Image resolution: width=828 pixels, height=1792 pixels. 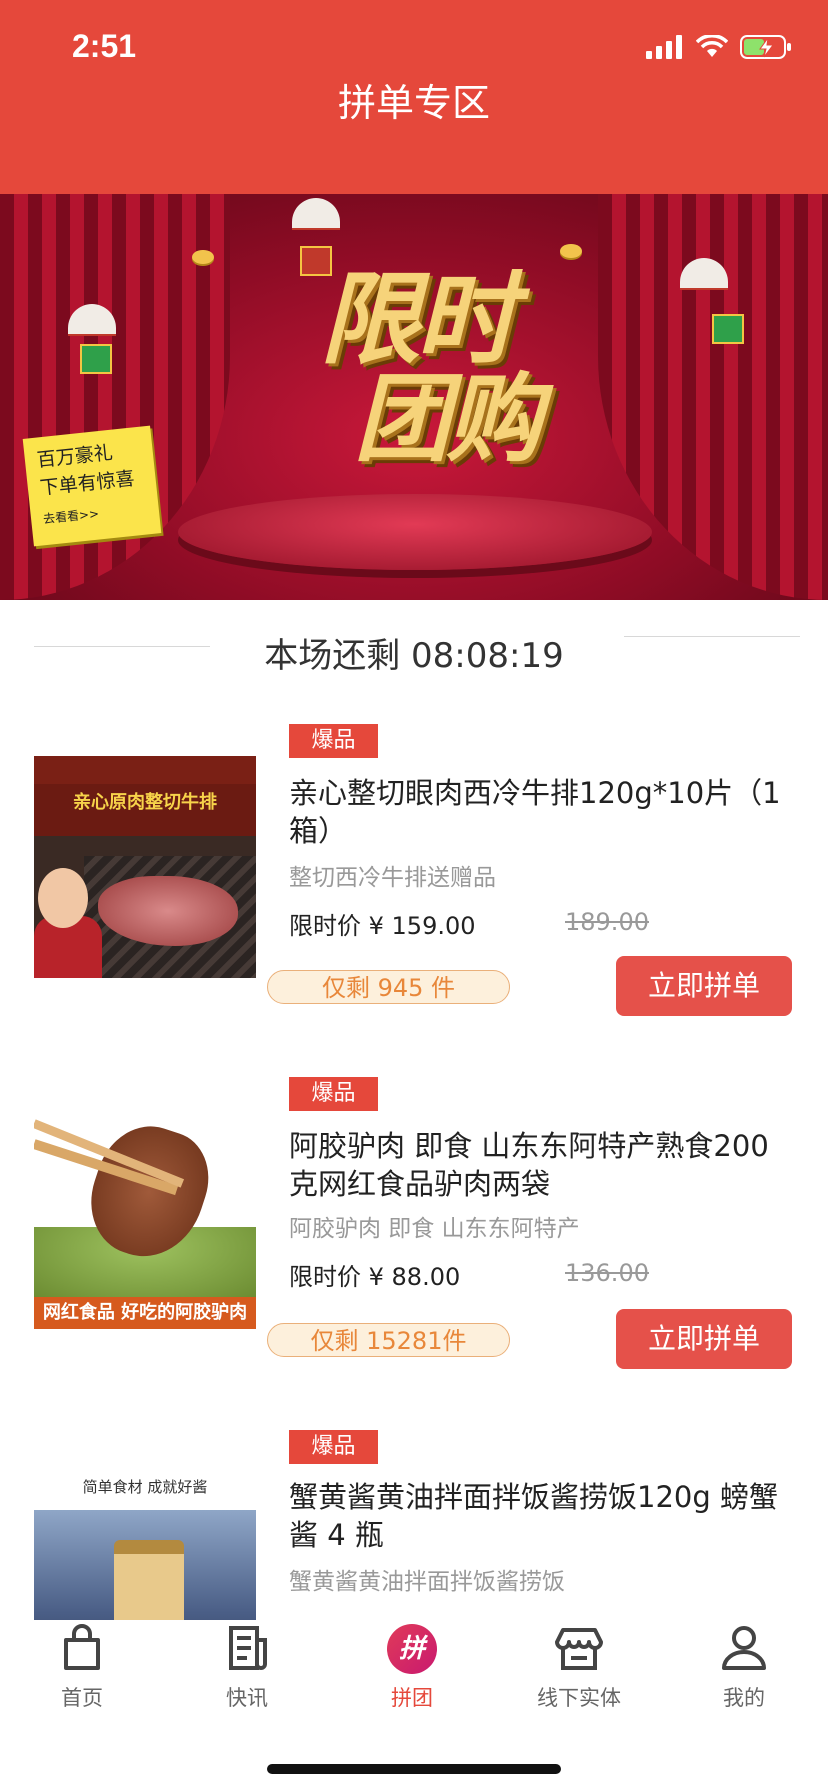 I want to click on tab-home-label: 首页, so click(x=82, y=1698).